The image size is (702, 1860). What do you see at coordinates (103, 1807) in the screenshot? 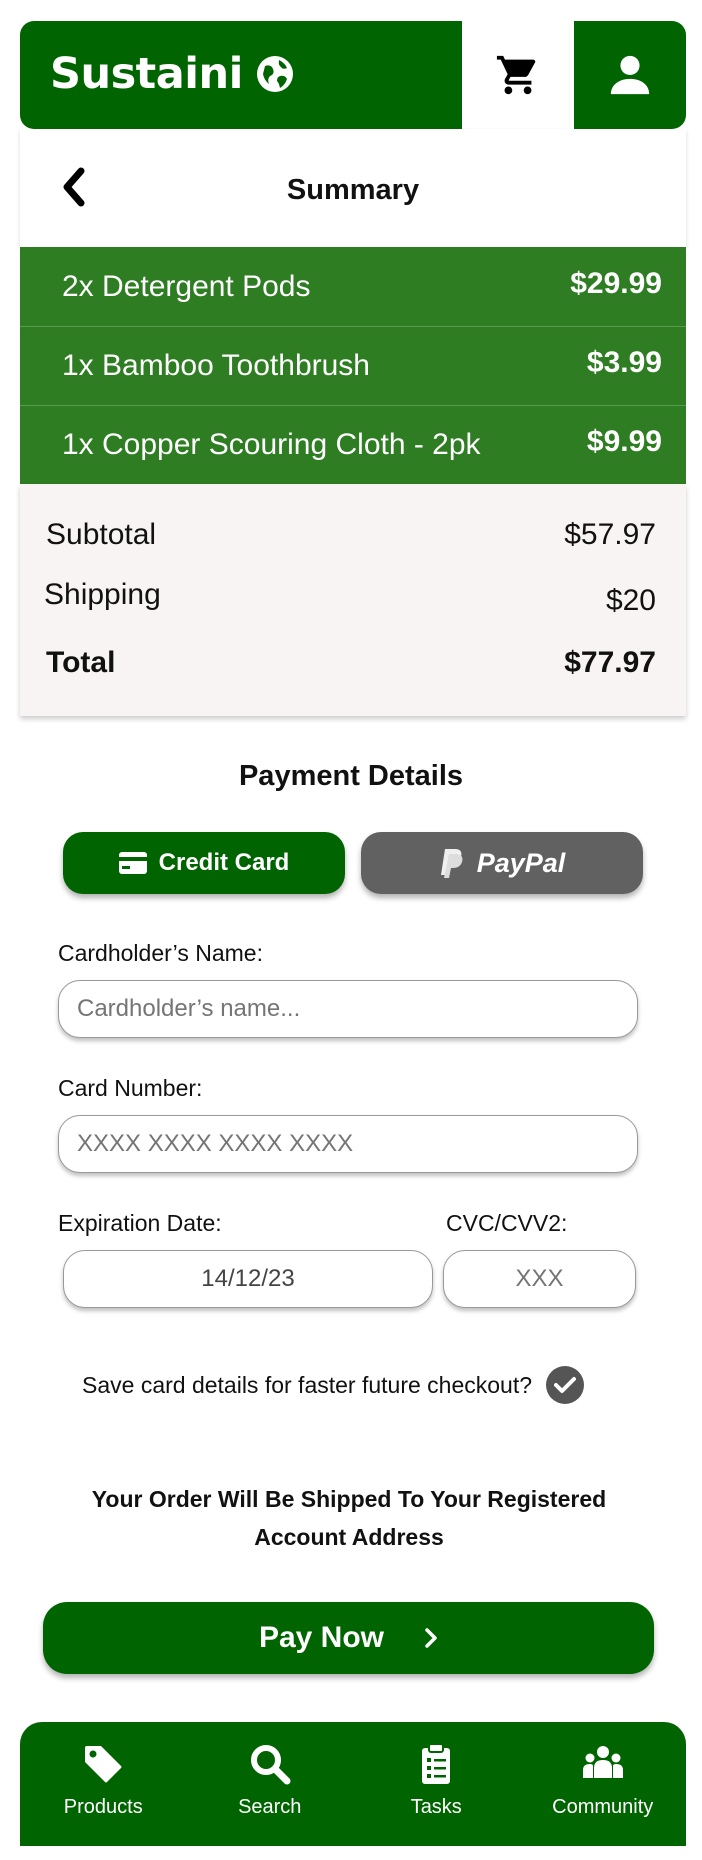
I see `nav-label: Products` at bounding box center [103, 1807].